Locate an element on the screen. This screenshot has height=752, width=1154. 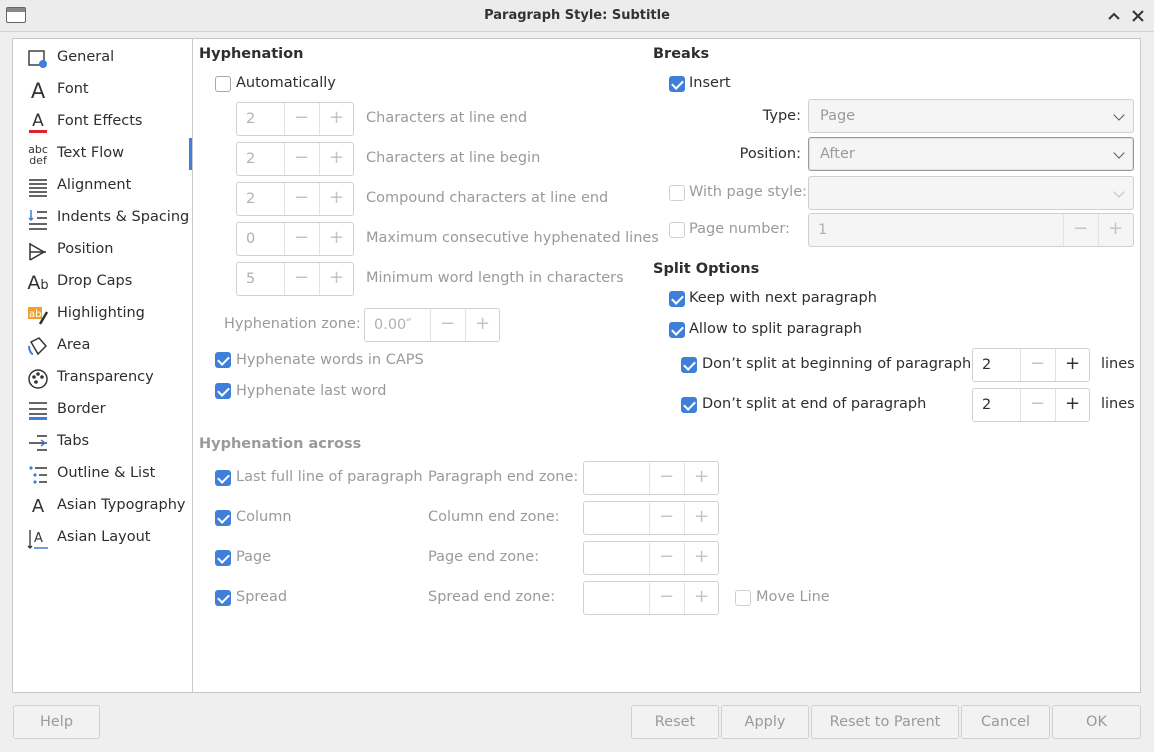
page-number-label: Page number: is located at coordinates (739, 229).